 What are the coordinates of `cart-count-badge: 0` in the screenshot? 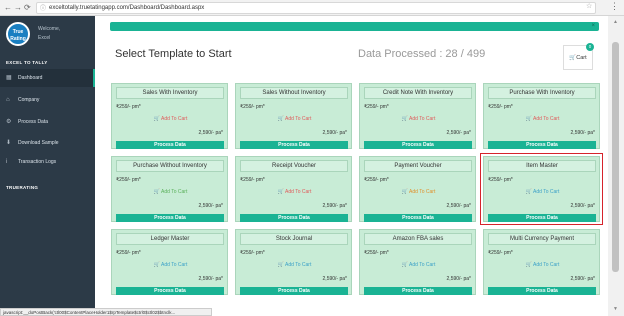 It's located at (590, 47).